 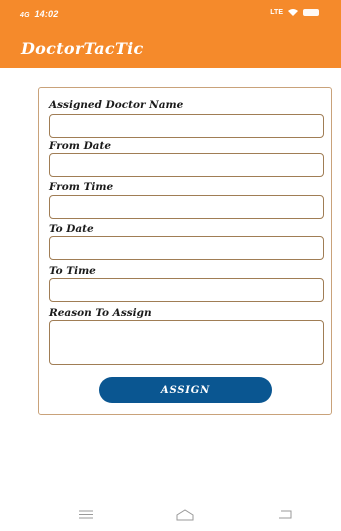 What do you see at coordinates (186, 207) in the screenshot?
I see `from-time-input` at bounding box center [186, 207].